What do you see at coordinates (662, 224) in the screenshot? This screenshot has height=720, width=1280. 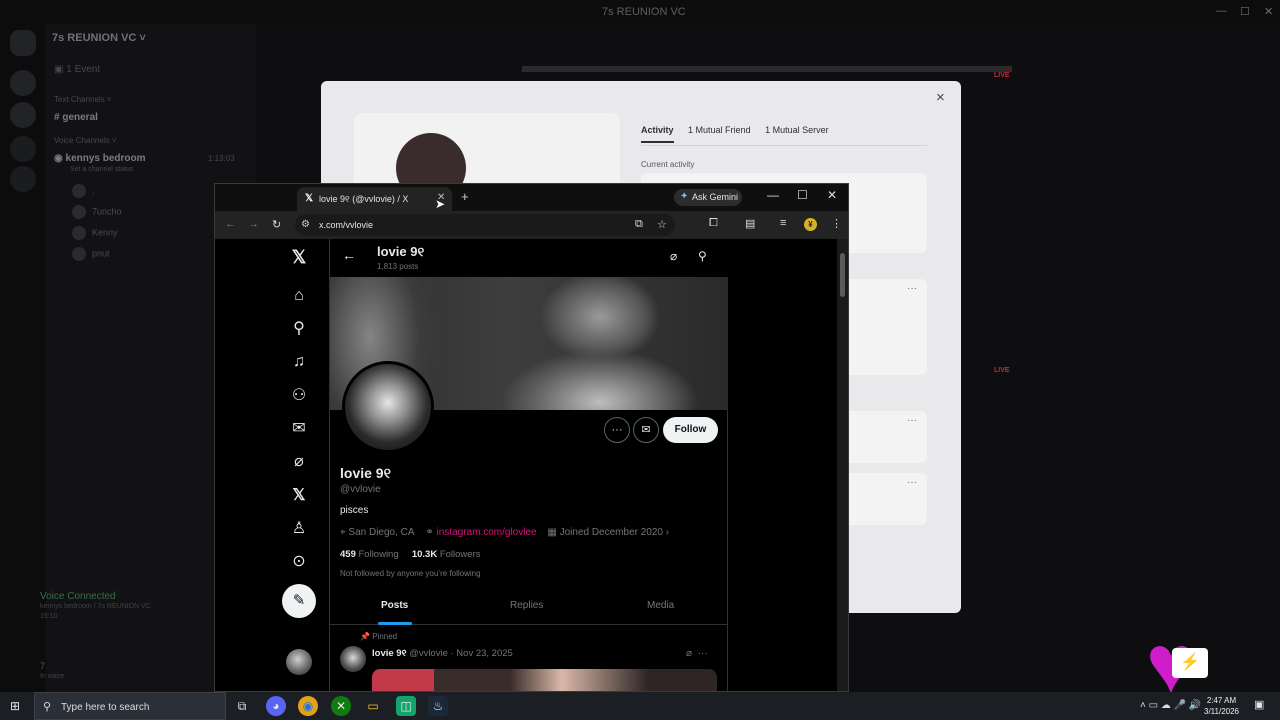 I see `bookmark-star-icon: ☆` at bounding box center [662, 224].